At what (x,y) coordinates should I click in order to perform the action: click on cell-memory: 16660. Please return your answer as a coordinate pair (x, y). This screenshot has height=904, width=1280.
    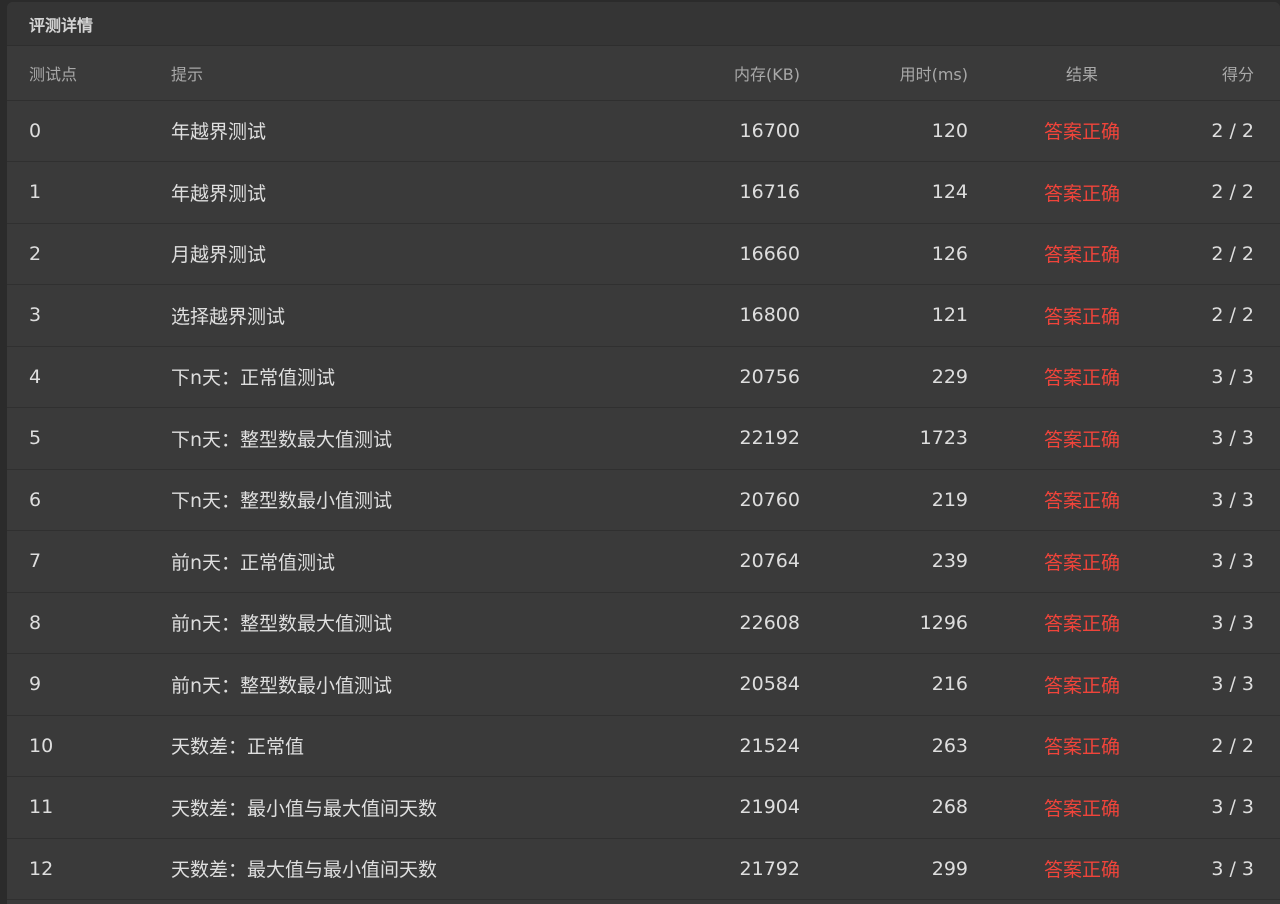
    Looking at the image, I should click on (769, 253).